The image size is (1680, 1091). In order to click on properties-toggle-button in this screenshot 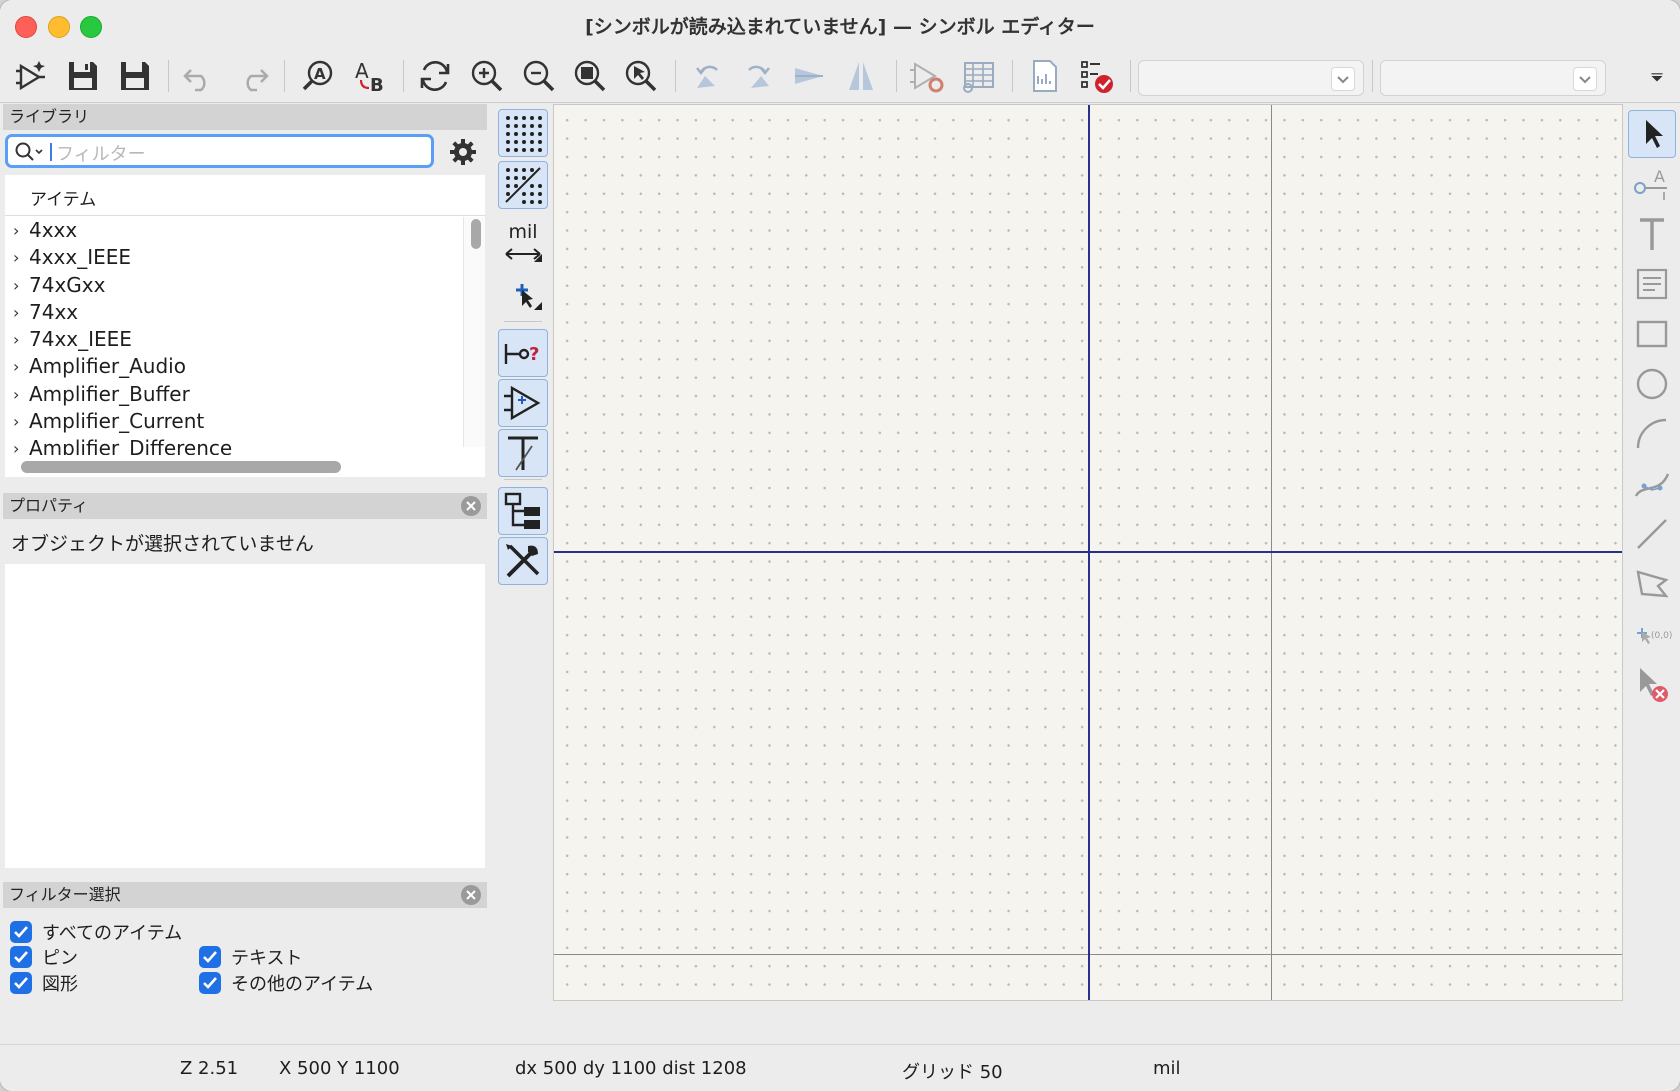, I will do `click(523, 561)`.